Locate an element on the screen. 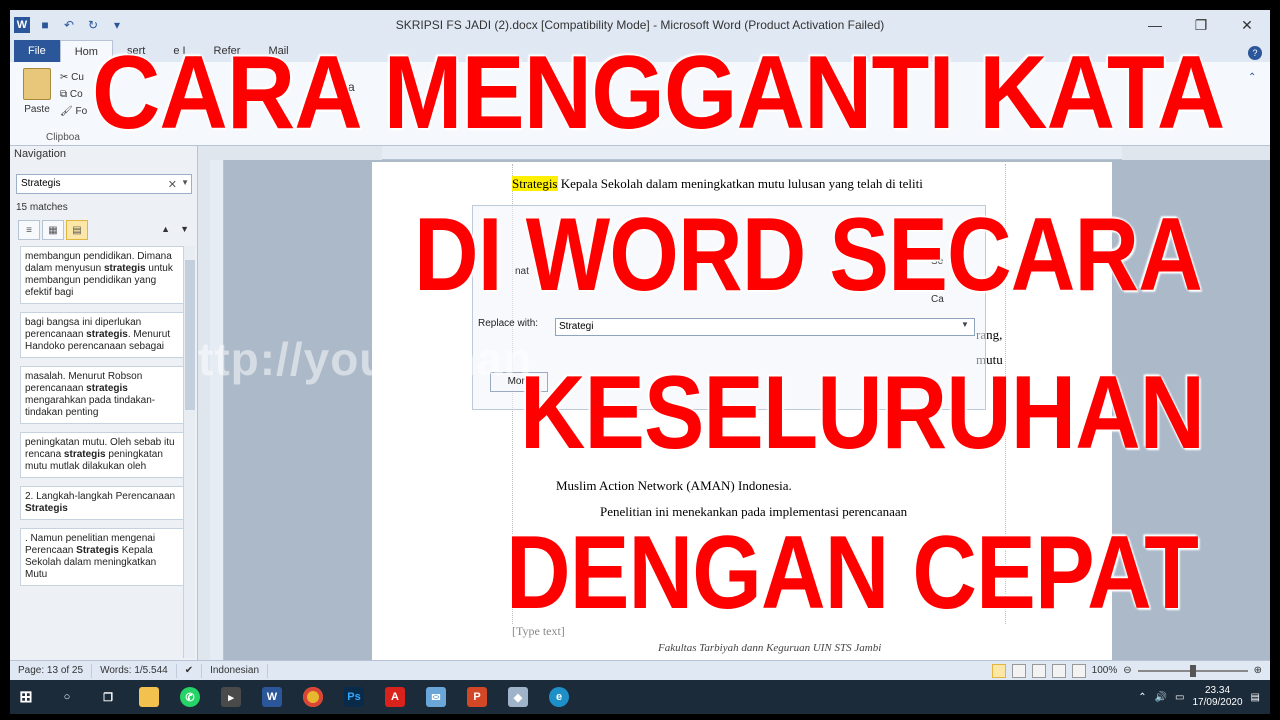 The width and height of the screenshot is (1280, 720). cut-label: Cu is located at coordinates (77, 77).